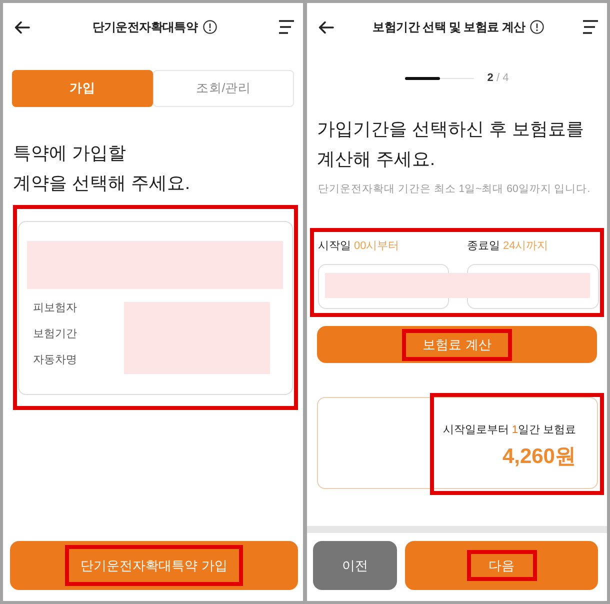 The image size is (610, 604). Describe the element at coordinates (145, 27) in the screenshot. I see `screen-title: 단기운전자확대특약` at that location.